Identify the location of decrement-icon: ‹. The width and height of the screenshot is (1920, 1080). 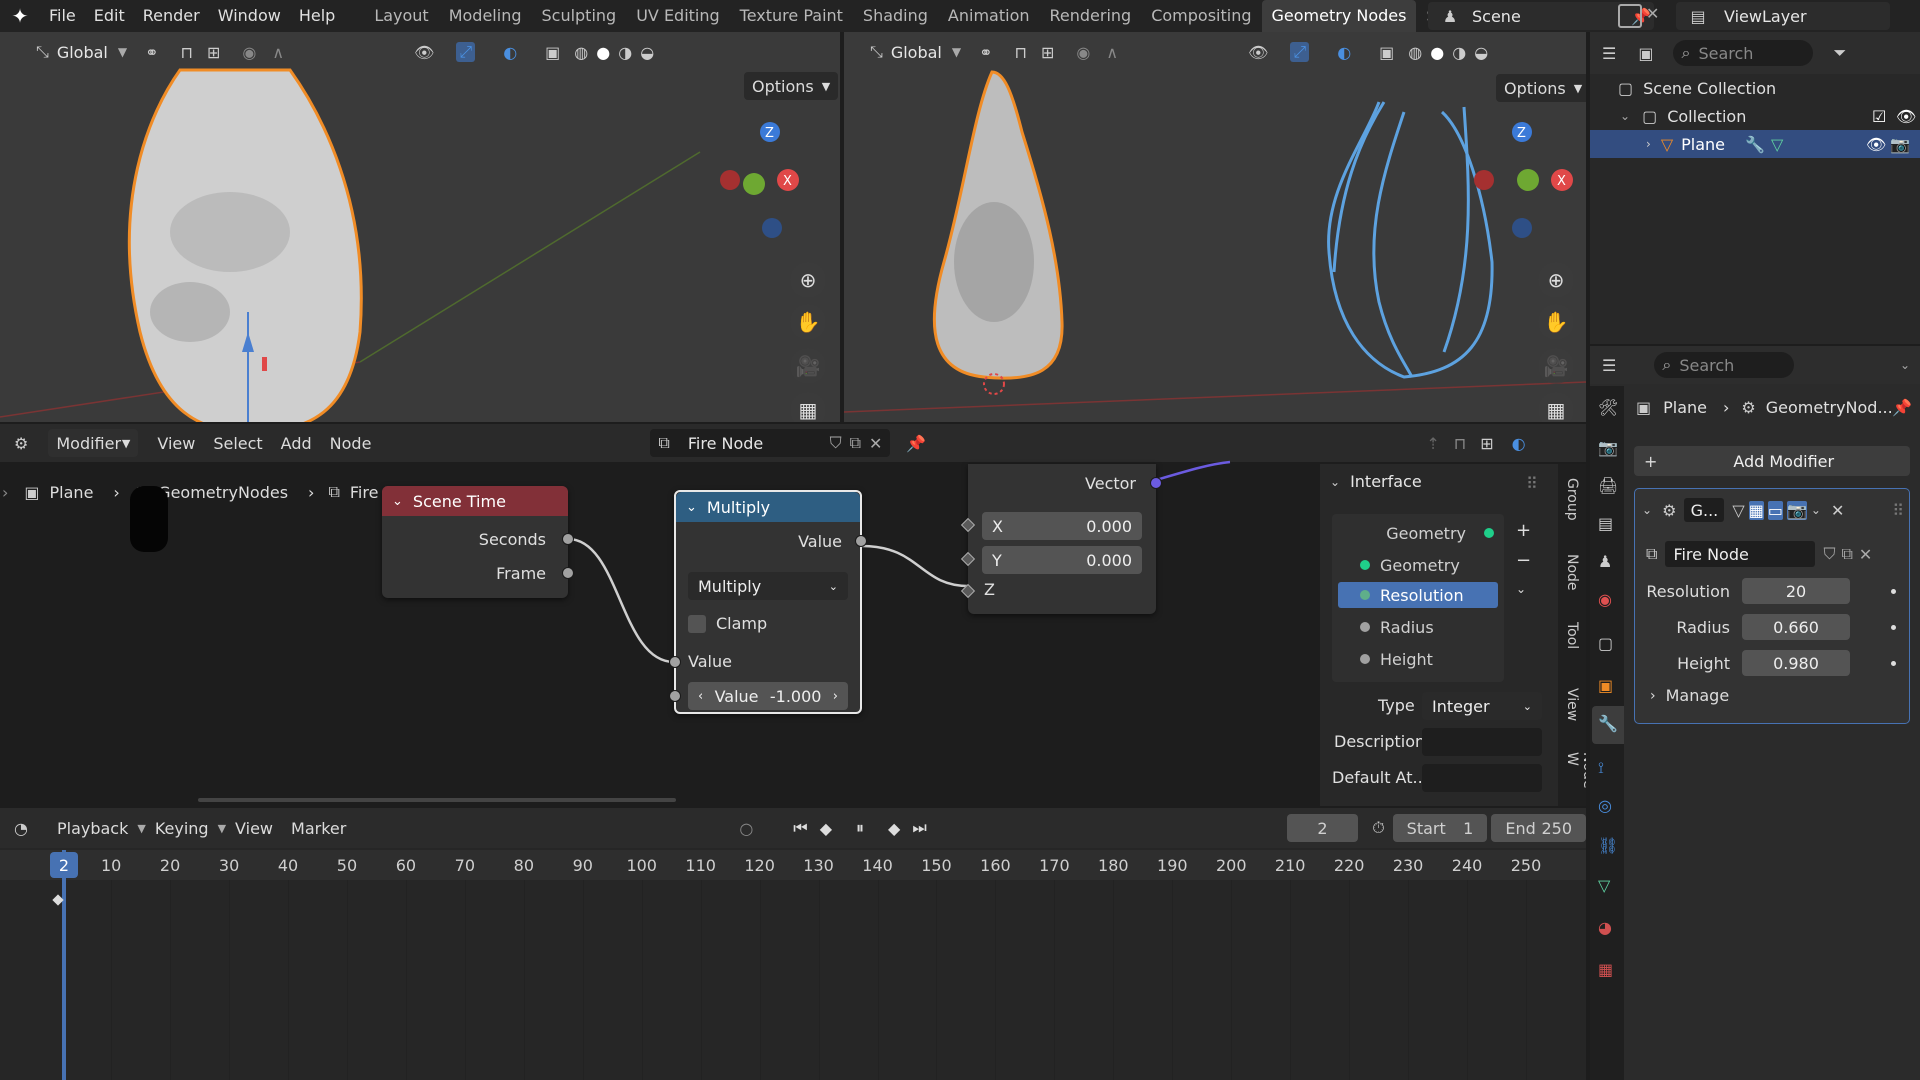
(700, 696).